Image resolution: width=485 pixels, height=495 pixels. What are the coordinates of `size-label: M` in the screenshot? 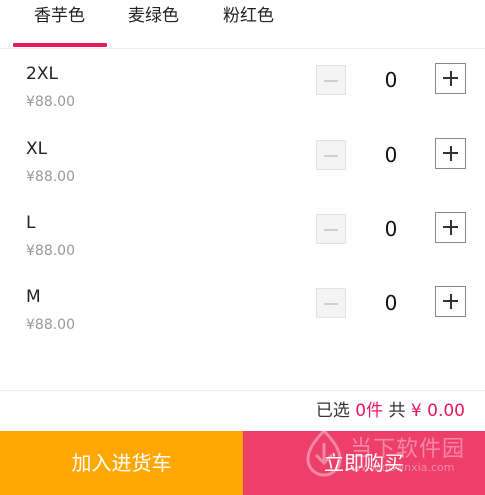 It's located at (33, 297).